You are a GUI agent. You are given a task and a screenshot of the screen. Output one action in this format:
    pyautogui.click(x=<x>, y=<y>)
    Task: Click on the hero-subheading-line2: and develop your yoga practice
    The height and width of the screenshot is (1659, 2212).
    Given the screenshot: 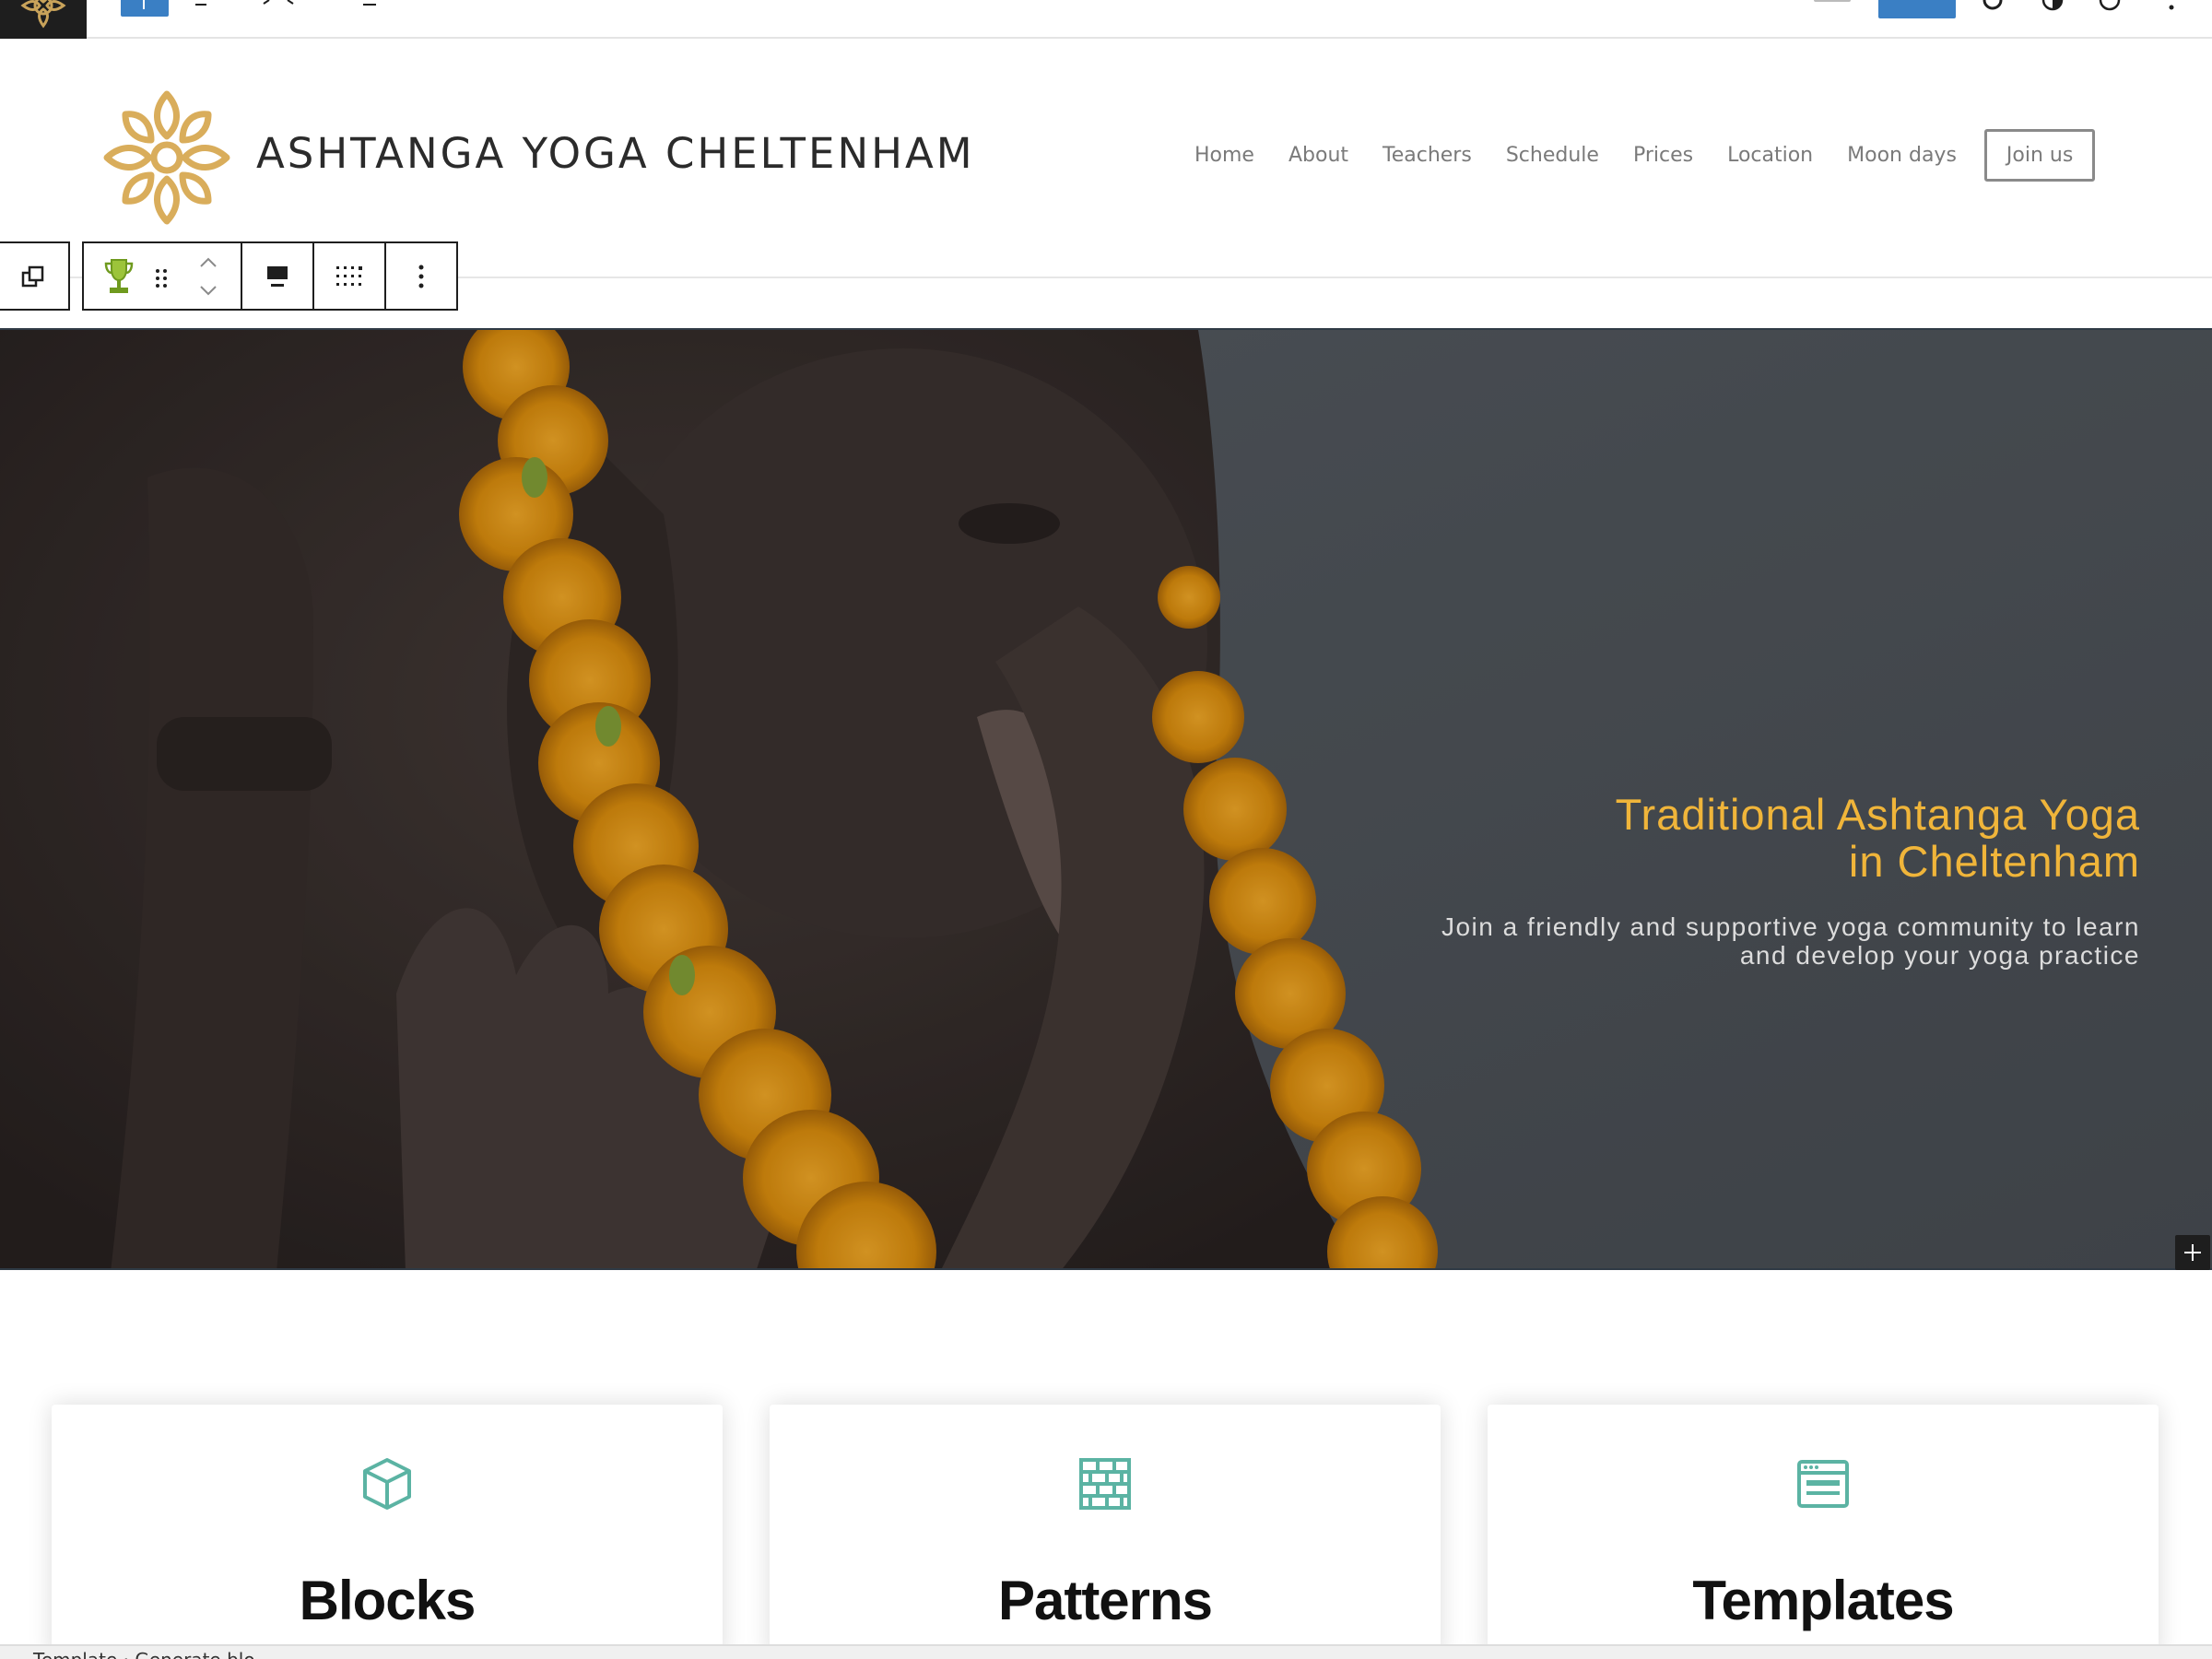 What is the action you would take?
    pyautogui.click(x=1939, y=955)
    